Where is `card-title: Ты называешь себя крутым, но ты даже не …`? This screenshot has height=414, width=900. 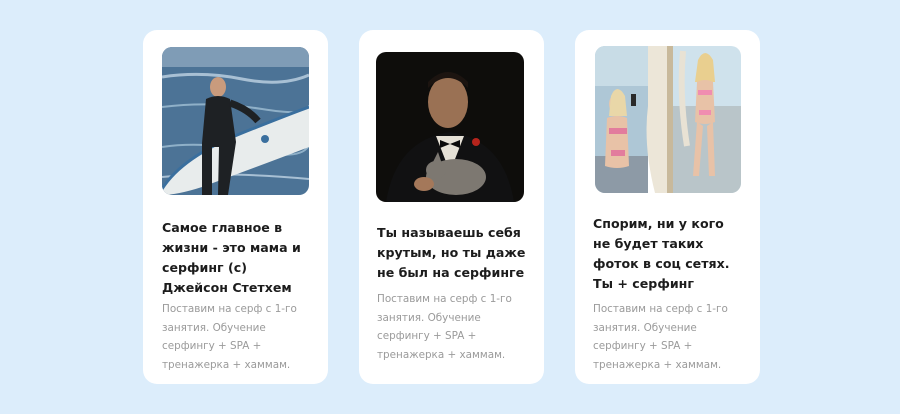
card-title: Ты называешь себя крутым, но ты даже не … is located at coordinates (451, 252).